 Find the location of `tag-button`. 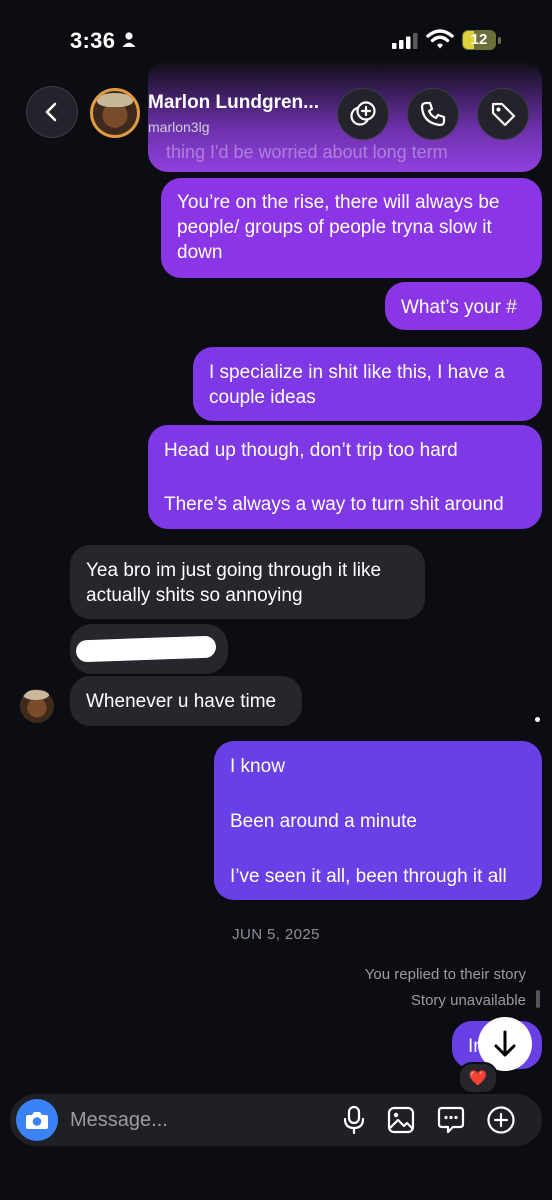

tag-button is located at coordinates (503, 114).